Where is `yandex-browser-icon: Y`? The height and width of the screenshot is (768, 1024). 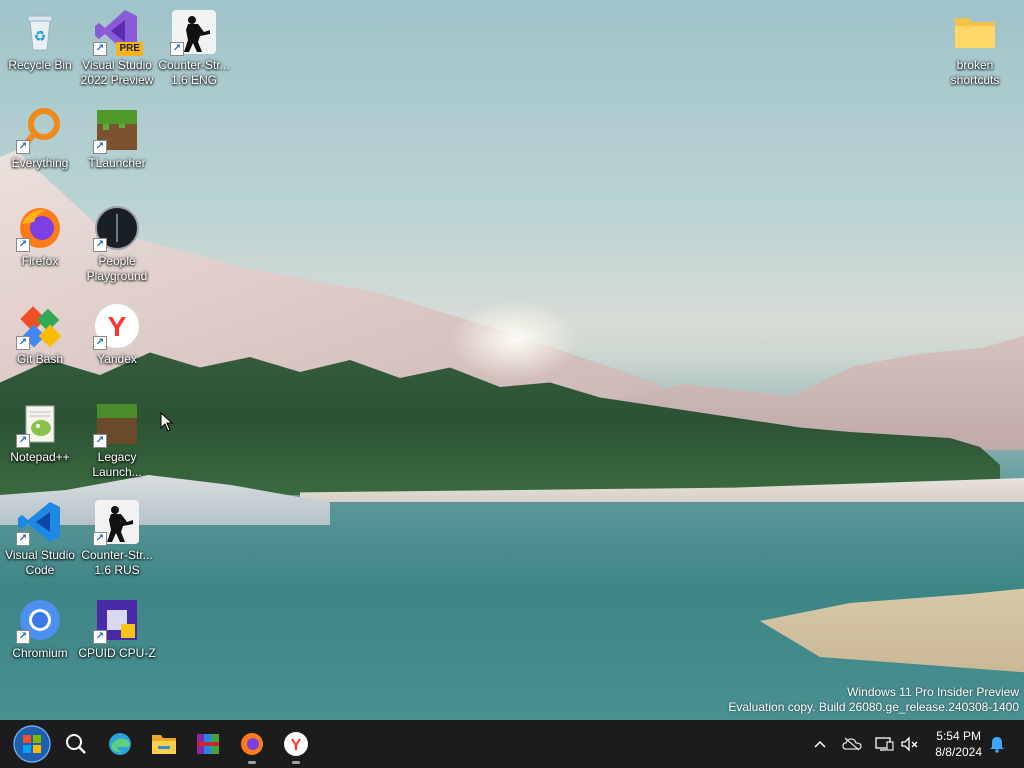
yandex-browser-icon: Y is located at coordinates (296, 744).